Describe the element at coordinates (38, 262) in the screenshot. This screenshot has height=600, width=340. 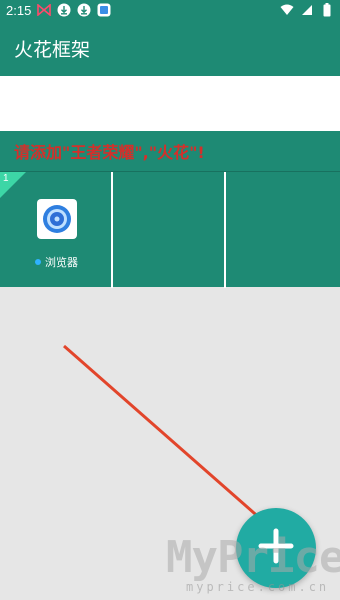
I see `status-dot-icon` at that location.